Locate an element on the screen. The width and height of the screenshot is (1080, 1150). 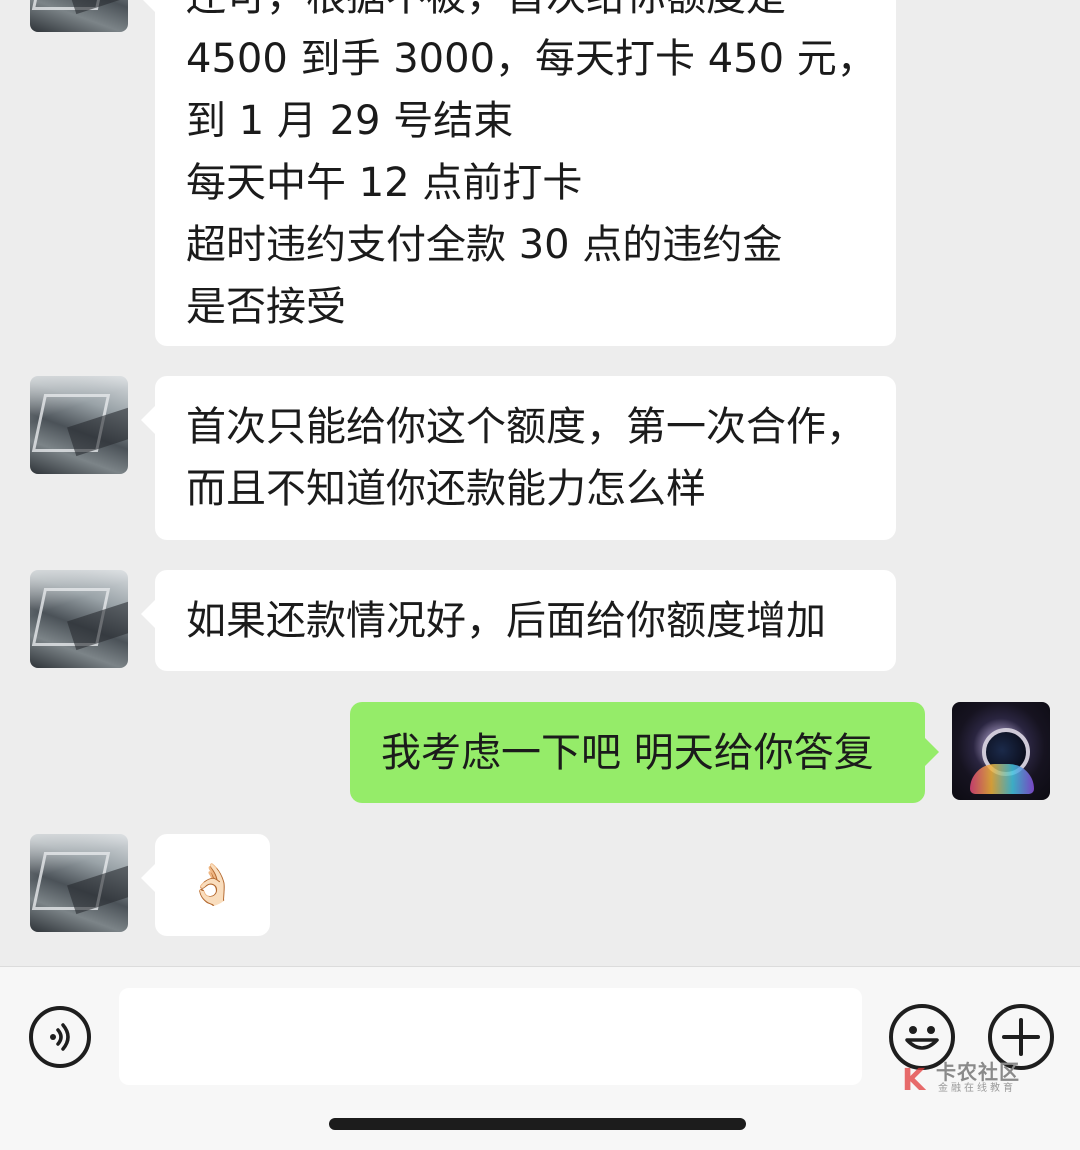
message-text: 如果还款情况好，后面给你额度增加 is located at coordinates (506, 621).